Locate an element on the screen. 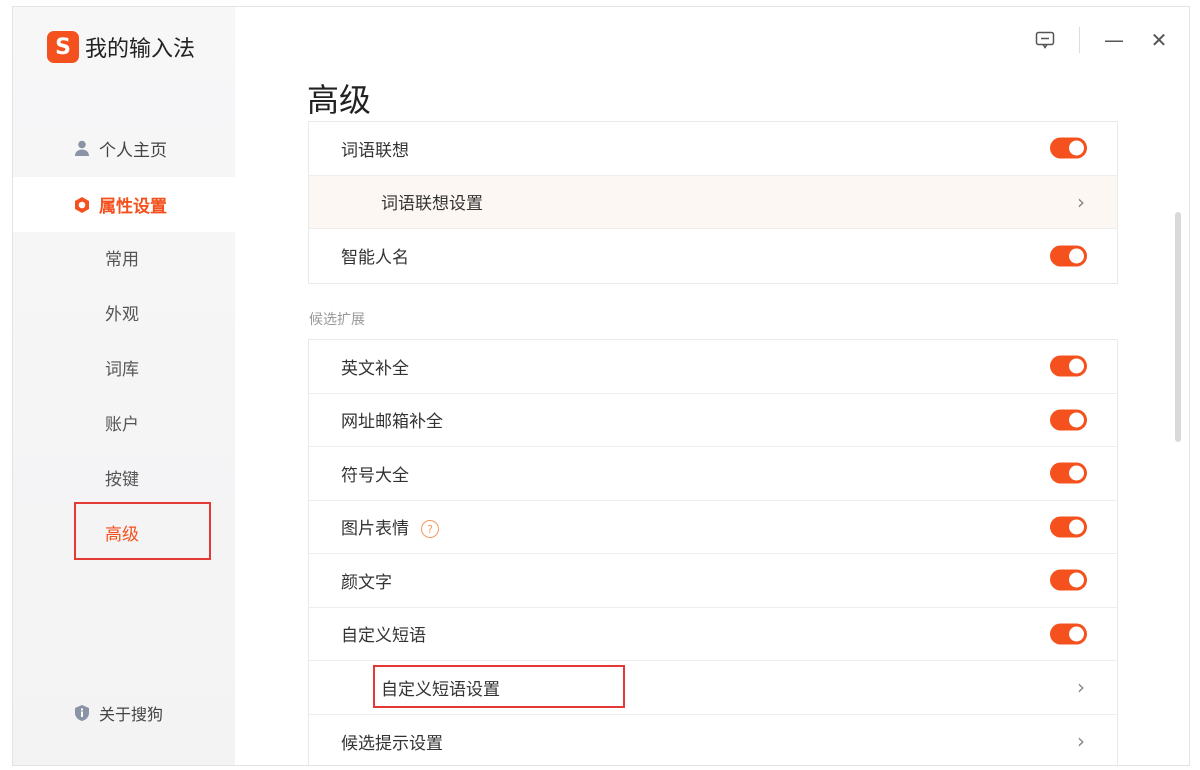  sidebar-item-properties: 属性设置 is located at coordinates (124, 204).